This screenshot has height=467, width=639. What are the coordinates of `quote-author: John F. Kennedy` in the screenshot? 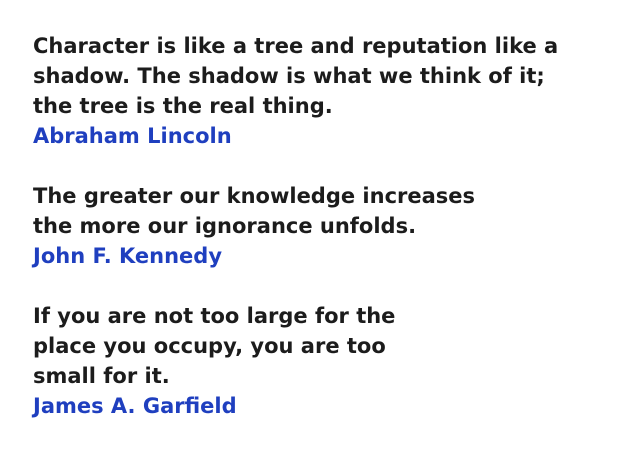 It's located at (128, 256).